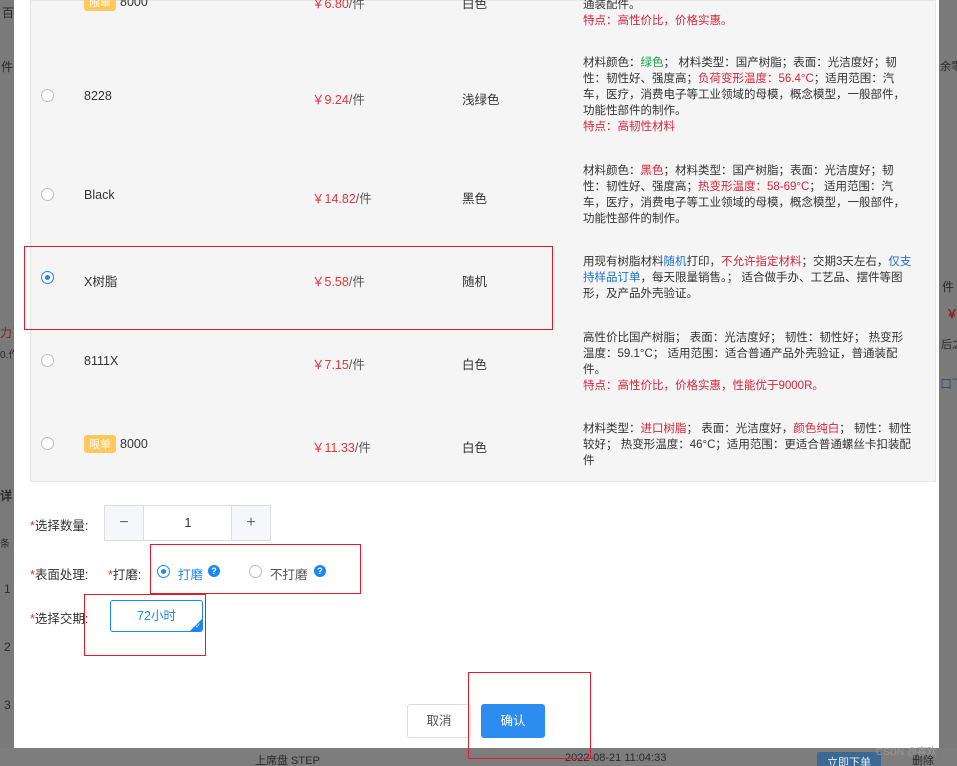 This screenshot has width=957, height=766. I want to click on watermark: CSDN @喜欢, so click(906, 752).